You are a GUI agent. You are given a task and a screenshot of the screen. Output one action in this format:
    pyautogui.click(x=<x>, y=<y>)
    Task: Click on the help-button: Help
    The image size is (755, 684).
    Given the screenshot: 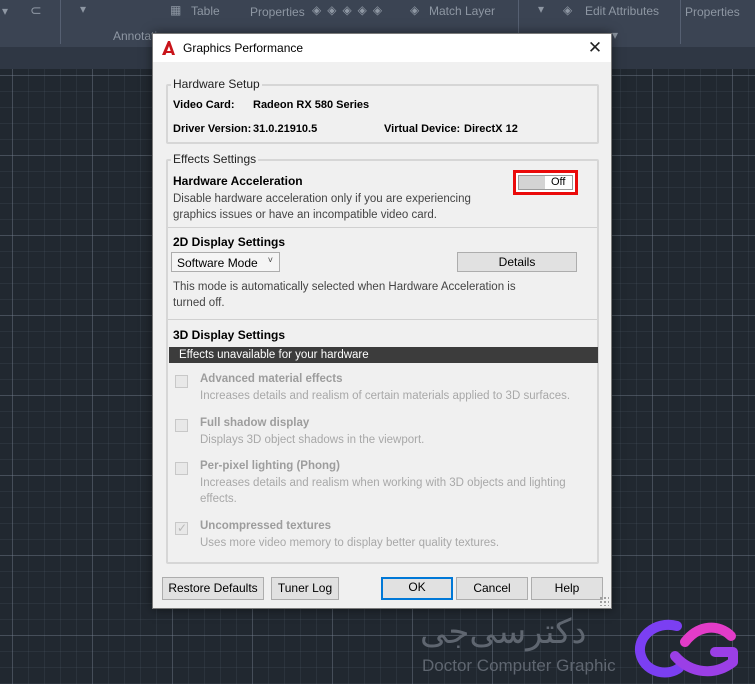 What is the action you would take?
    pyautogui.click(x=567, y=588)
    